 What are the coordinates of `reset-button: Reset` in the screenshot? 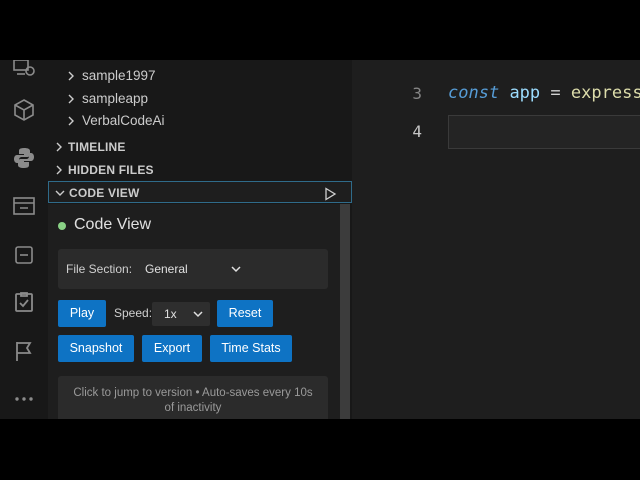 It's located at (245, 313).